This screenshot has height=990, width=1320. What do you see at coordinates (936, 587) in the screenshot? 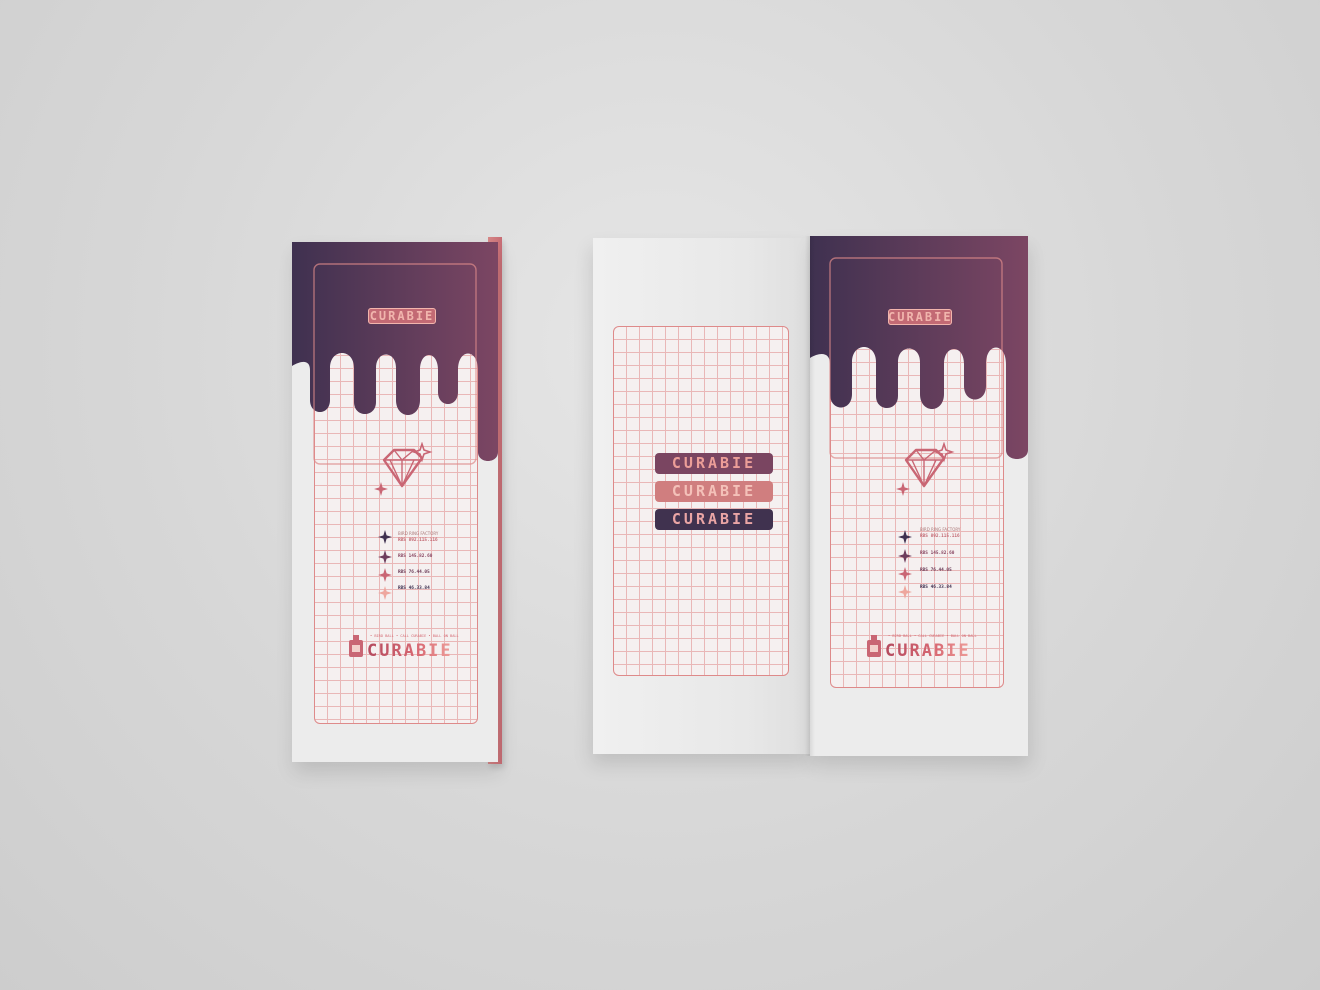
I see `price-item: RBS 46.33.84` at bounding box center [936, 587].